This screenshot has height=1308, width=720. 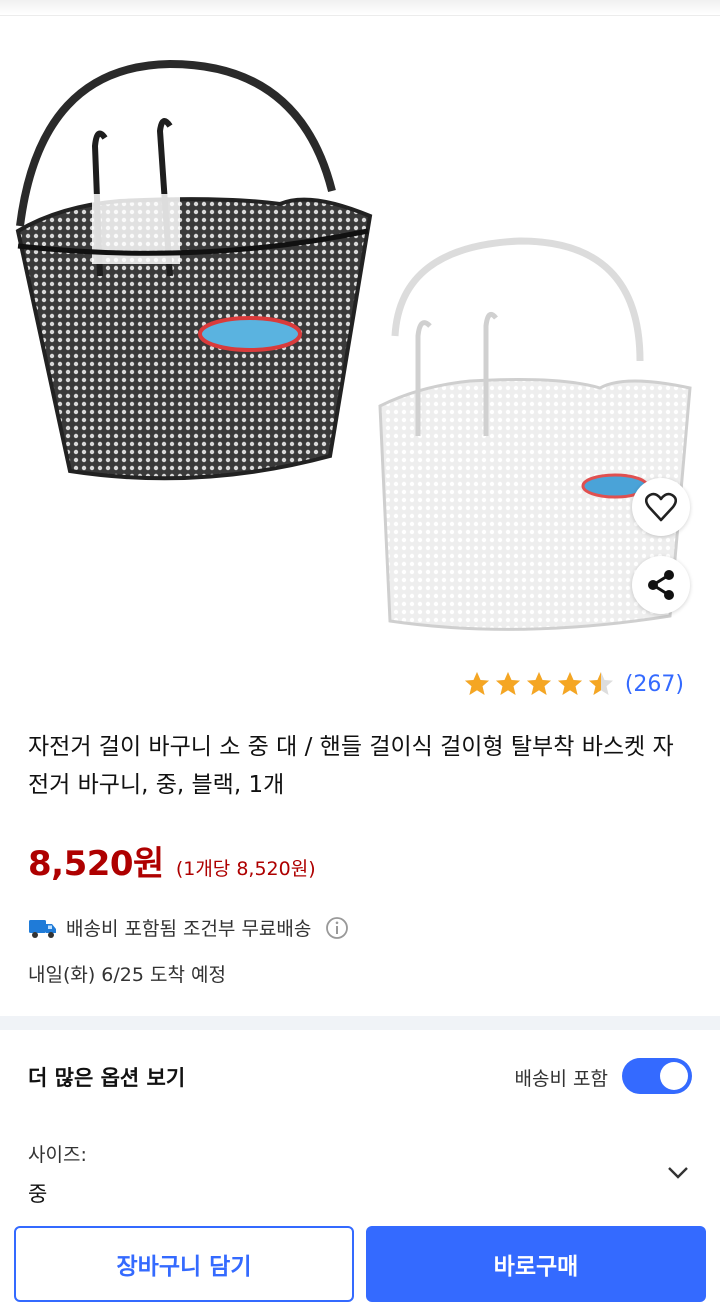 I want to click on delivery-date: 내일(화) 6/25 도착 예정, so click(x=127, y=975).